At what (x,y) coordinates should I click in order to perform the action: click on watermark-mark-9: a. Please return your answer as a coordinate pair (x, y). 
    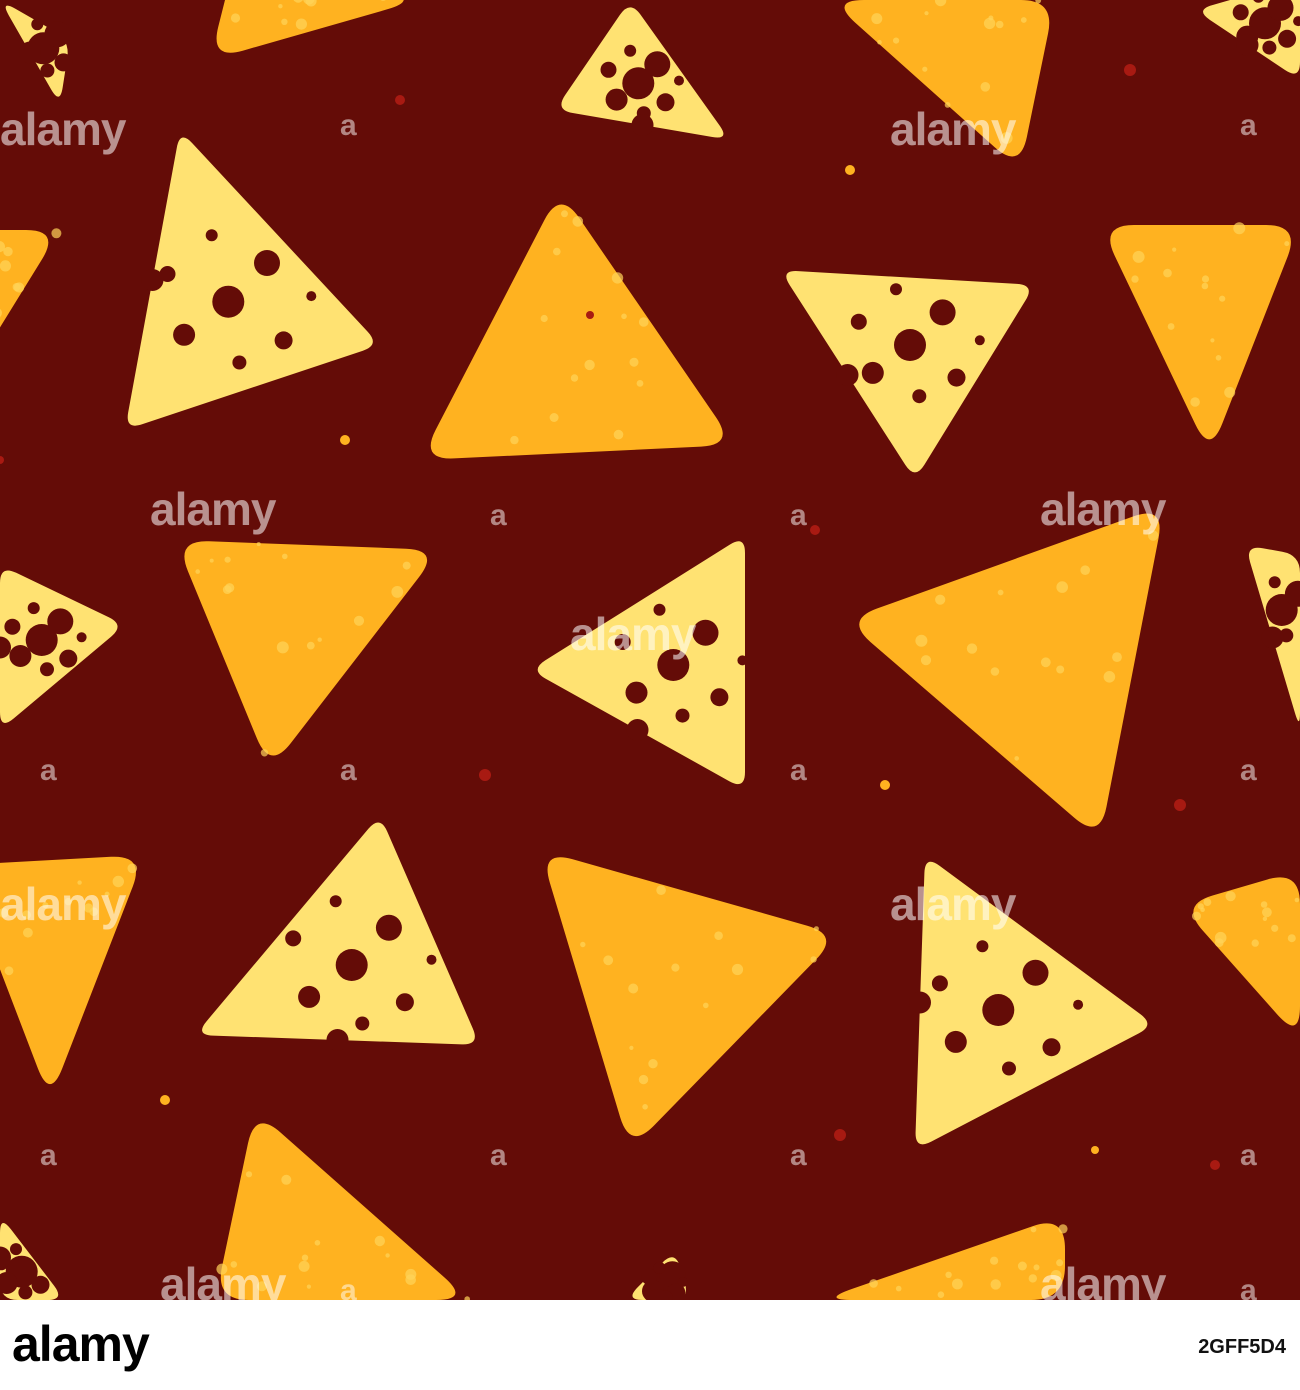
    Looking at the image, I should click on (498, 1155).